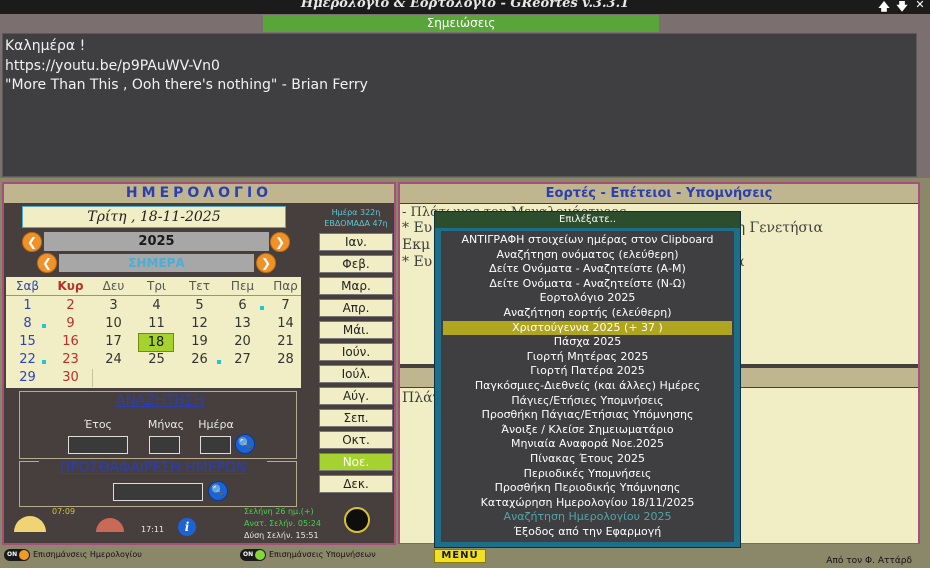 The image size is (930, 568). What do you see at coordinates (27, 305) in the screenshot?
I see `day-cell: 1` at bounding box center [27, 305].